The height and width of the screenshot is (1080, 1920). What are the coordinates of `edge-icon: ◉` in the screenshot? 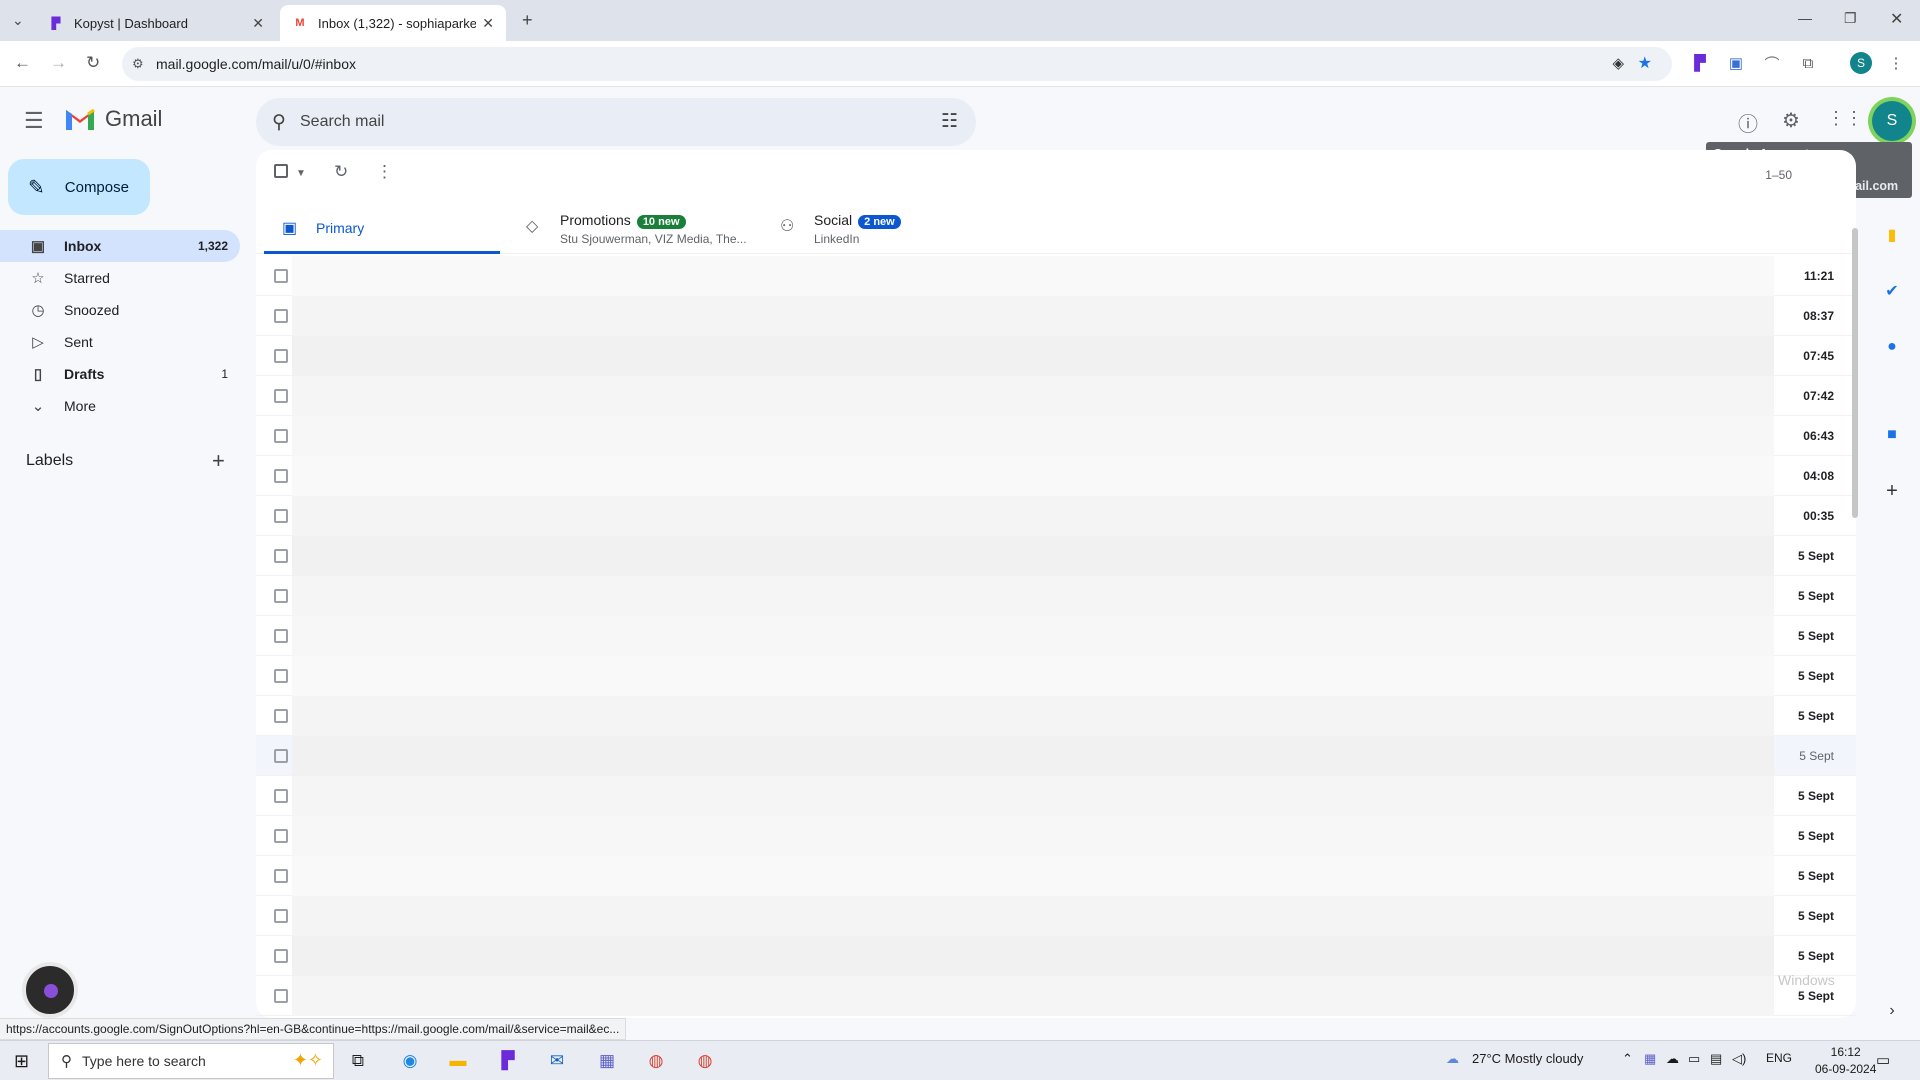 It's located at (410, 1061).